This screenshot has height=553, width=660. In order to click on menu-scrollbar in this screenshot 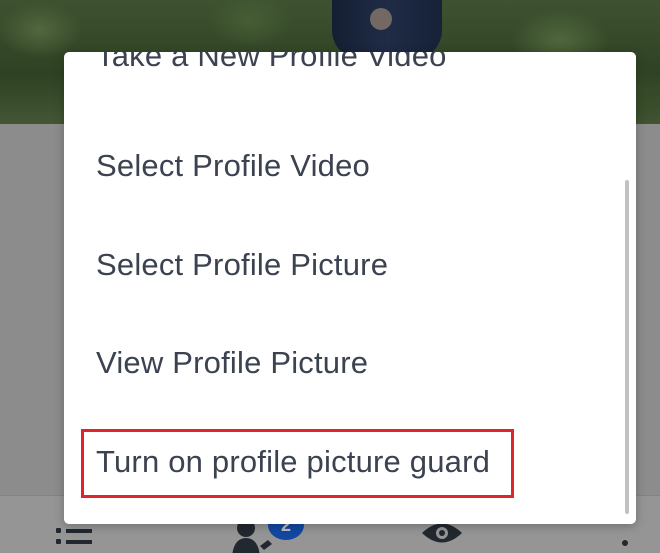, I will do `click(627, 347)`.